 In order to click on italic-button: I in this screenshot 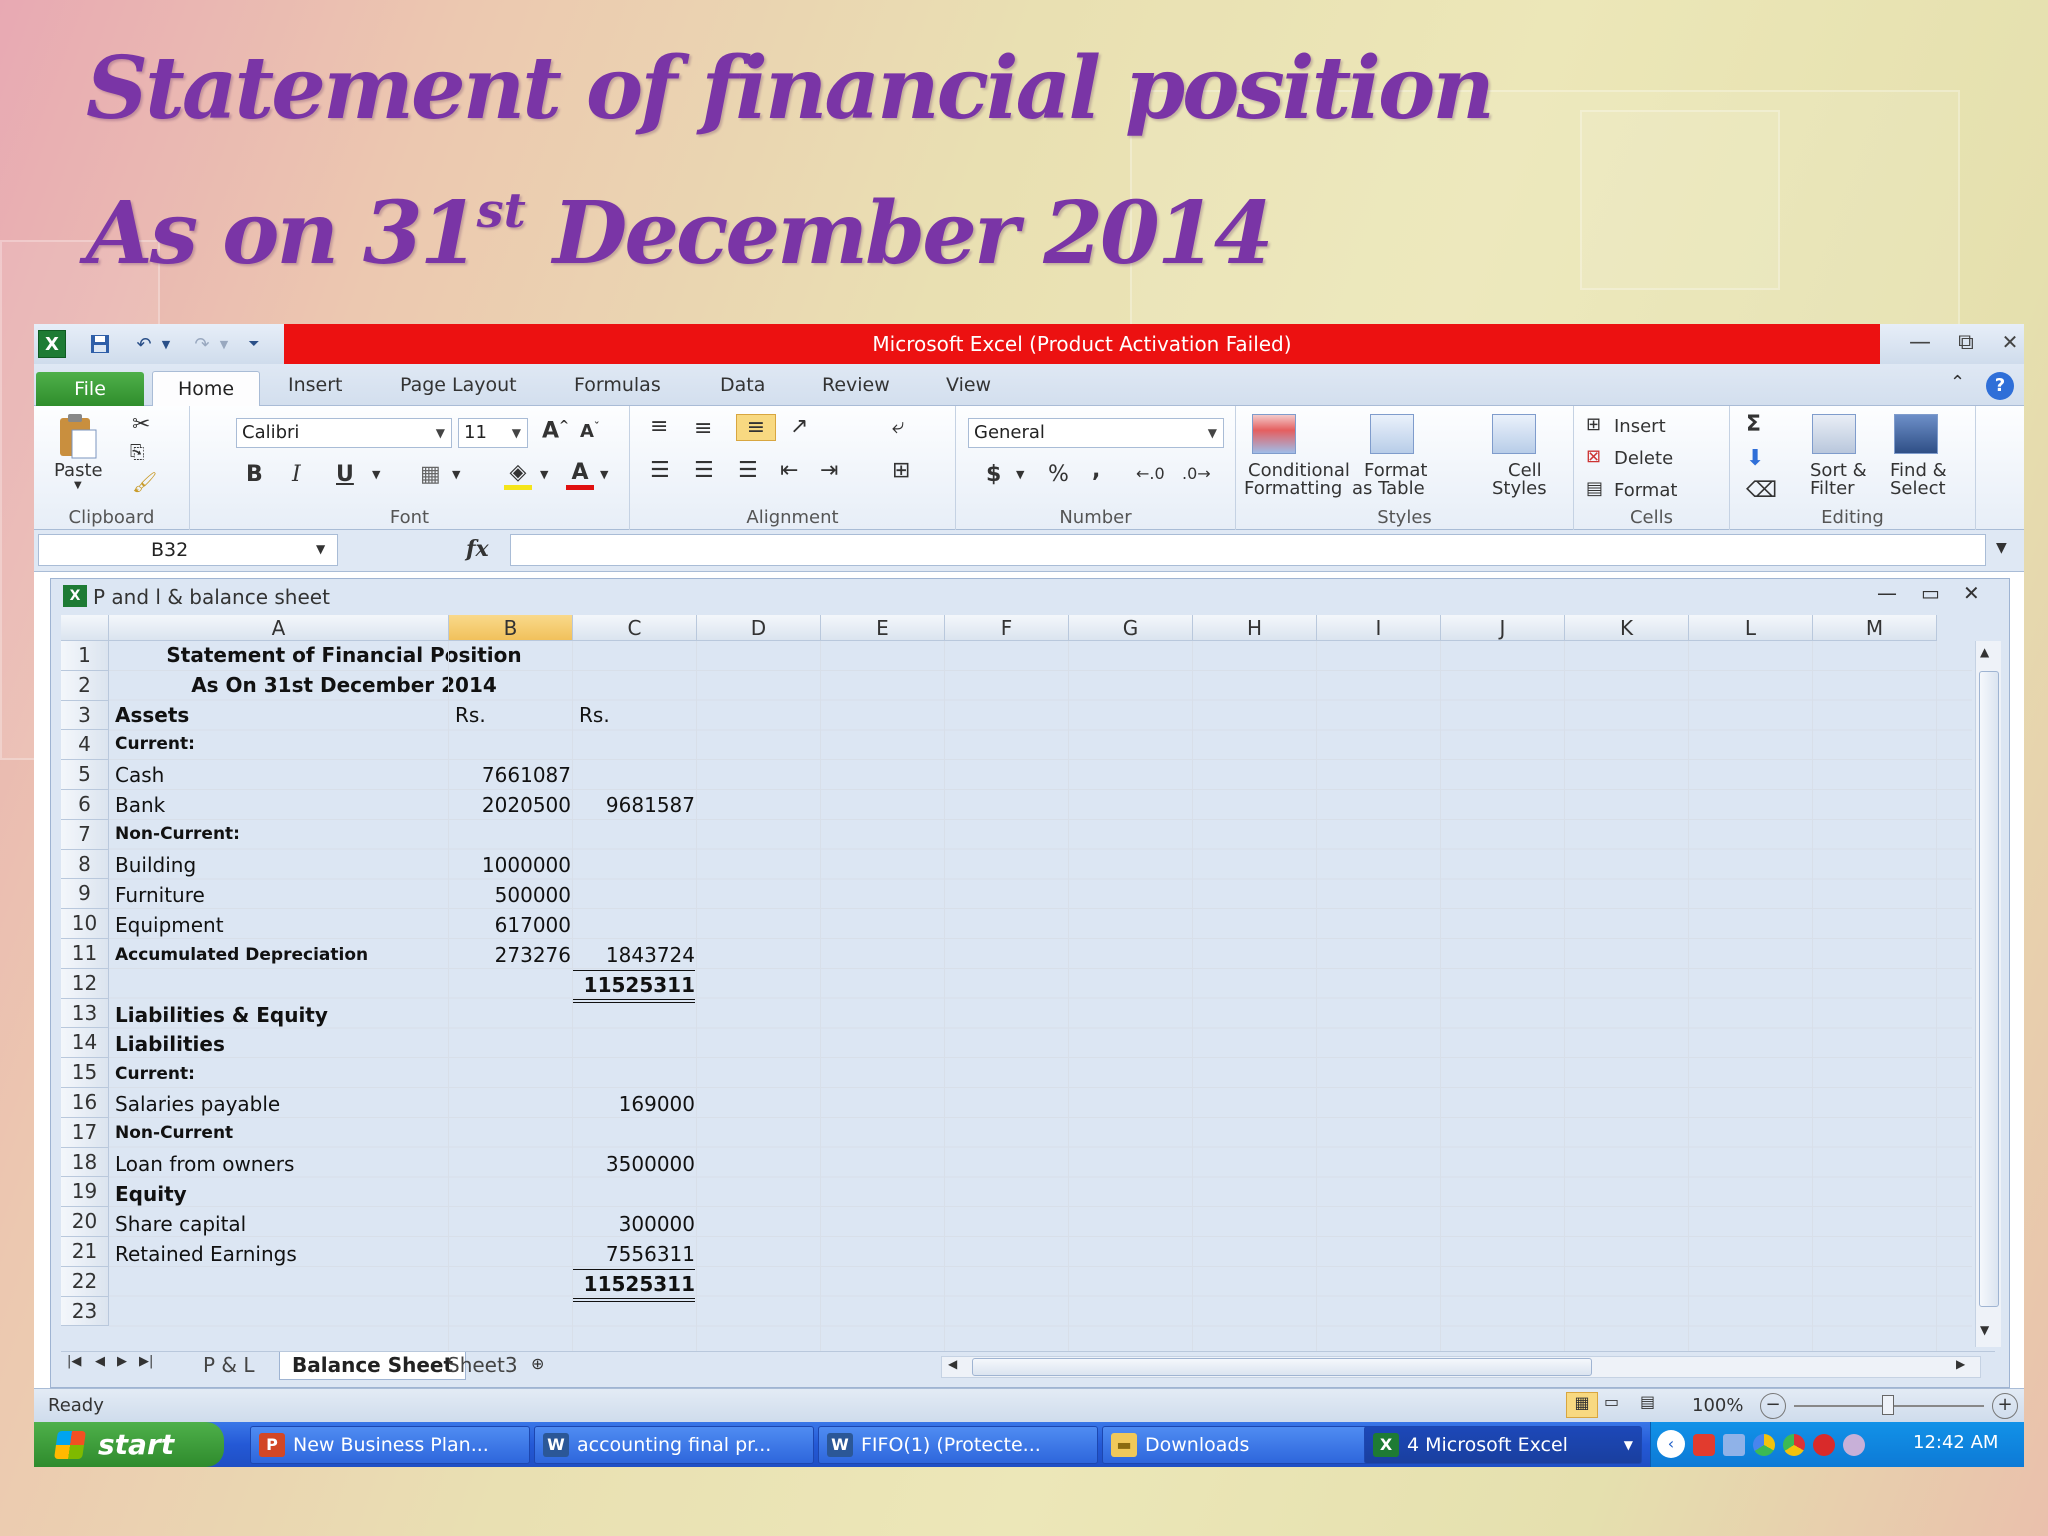, I will do `click(296, 474)`.